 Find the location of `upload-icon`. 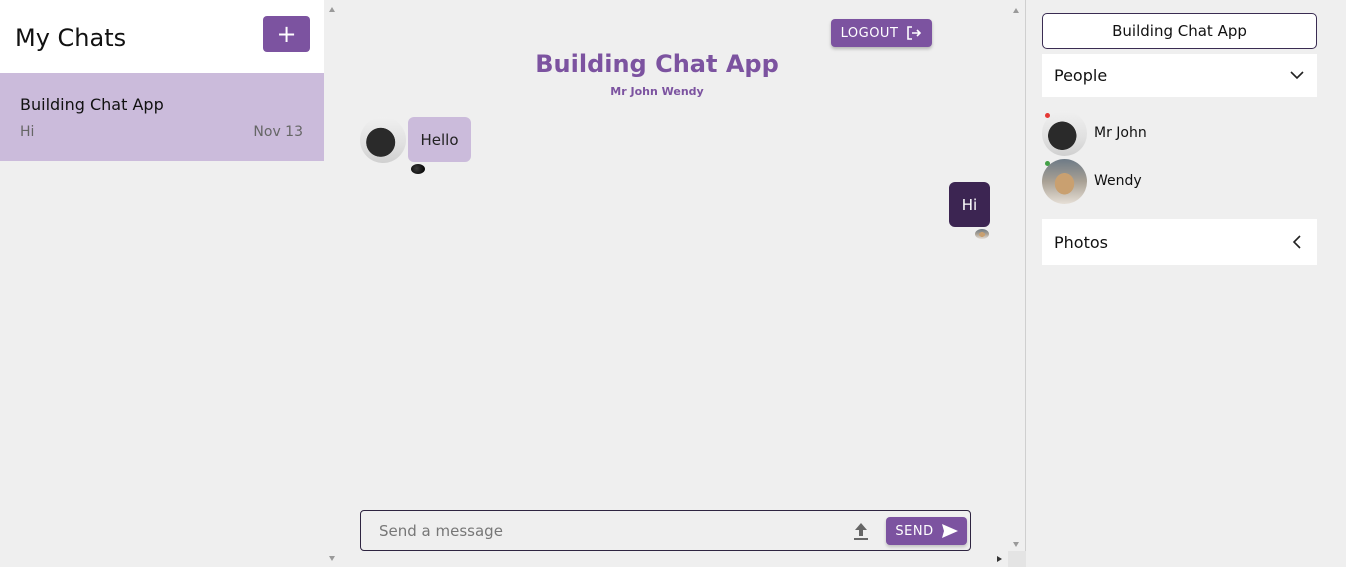

upload-icon is located at coordinates (861, 531).